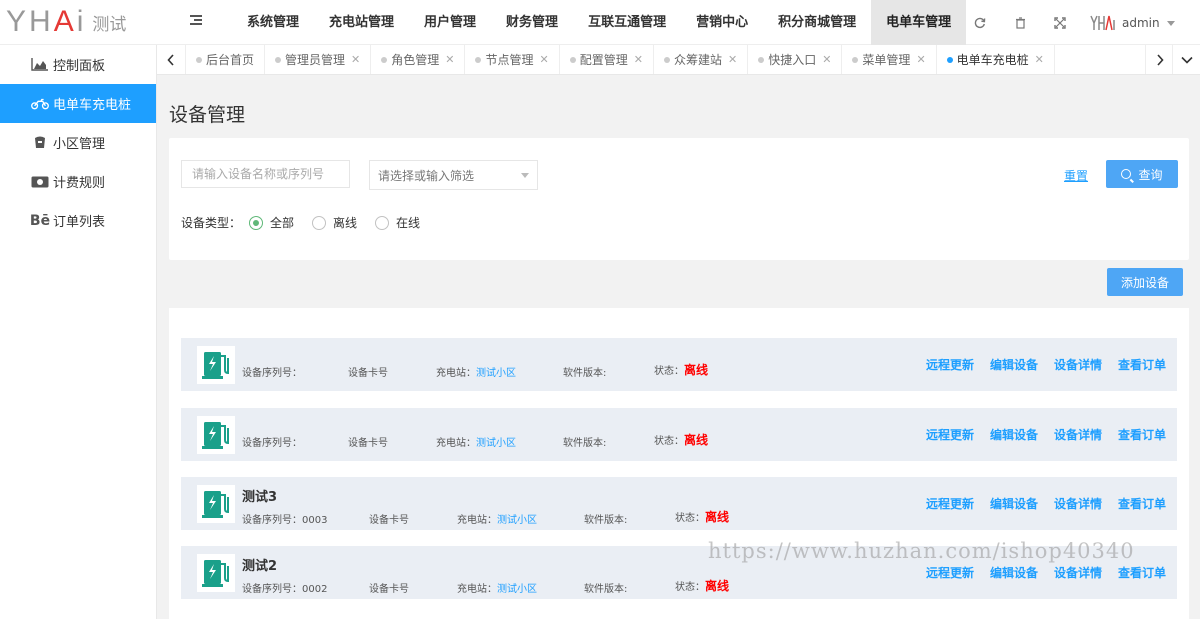 This screenshot has height=619, width=1200. I want to click on nav-item-points-mall: 积分商城管理, so click(817, 22).